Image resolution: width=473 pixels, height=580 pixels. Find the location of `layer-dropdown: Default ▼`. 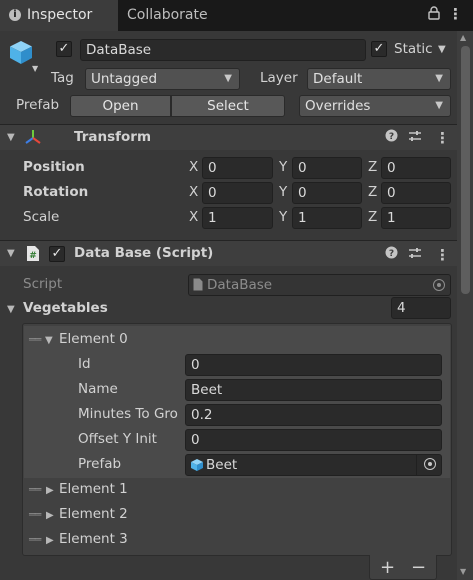

layer-dropdown: Default ▼ is located at coordinates (379, 79).